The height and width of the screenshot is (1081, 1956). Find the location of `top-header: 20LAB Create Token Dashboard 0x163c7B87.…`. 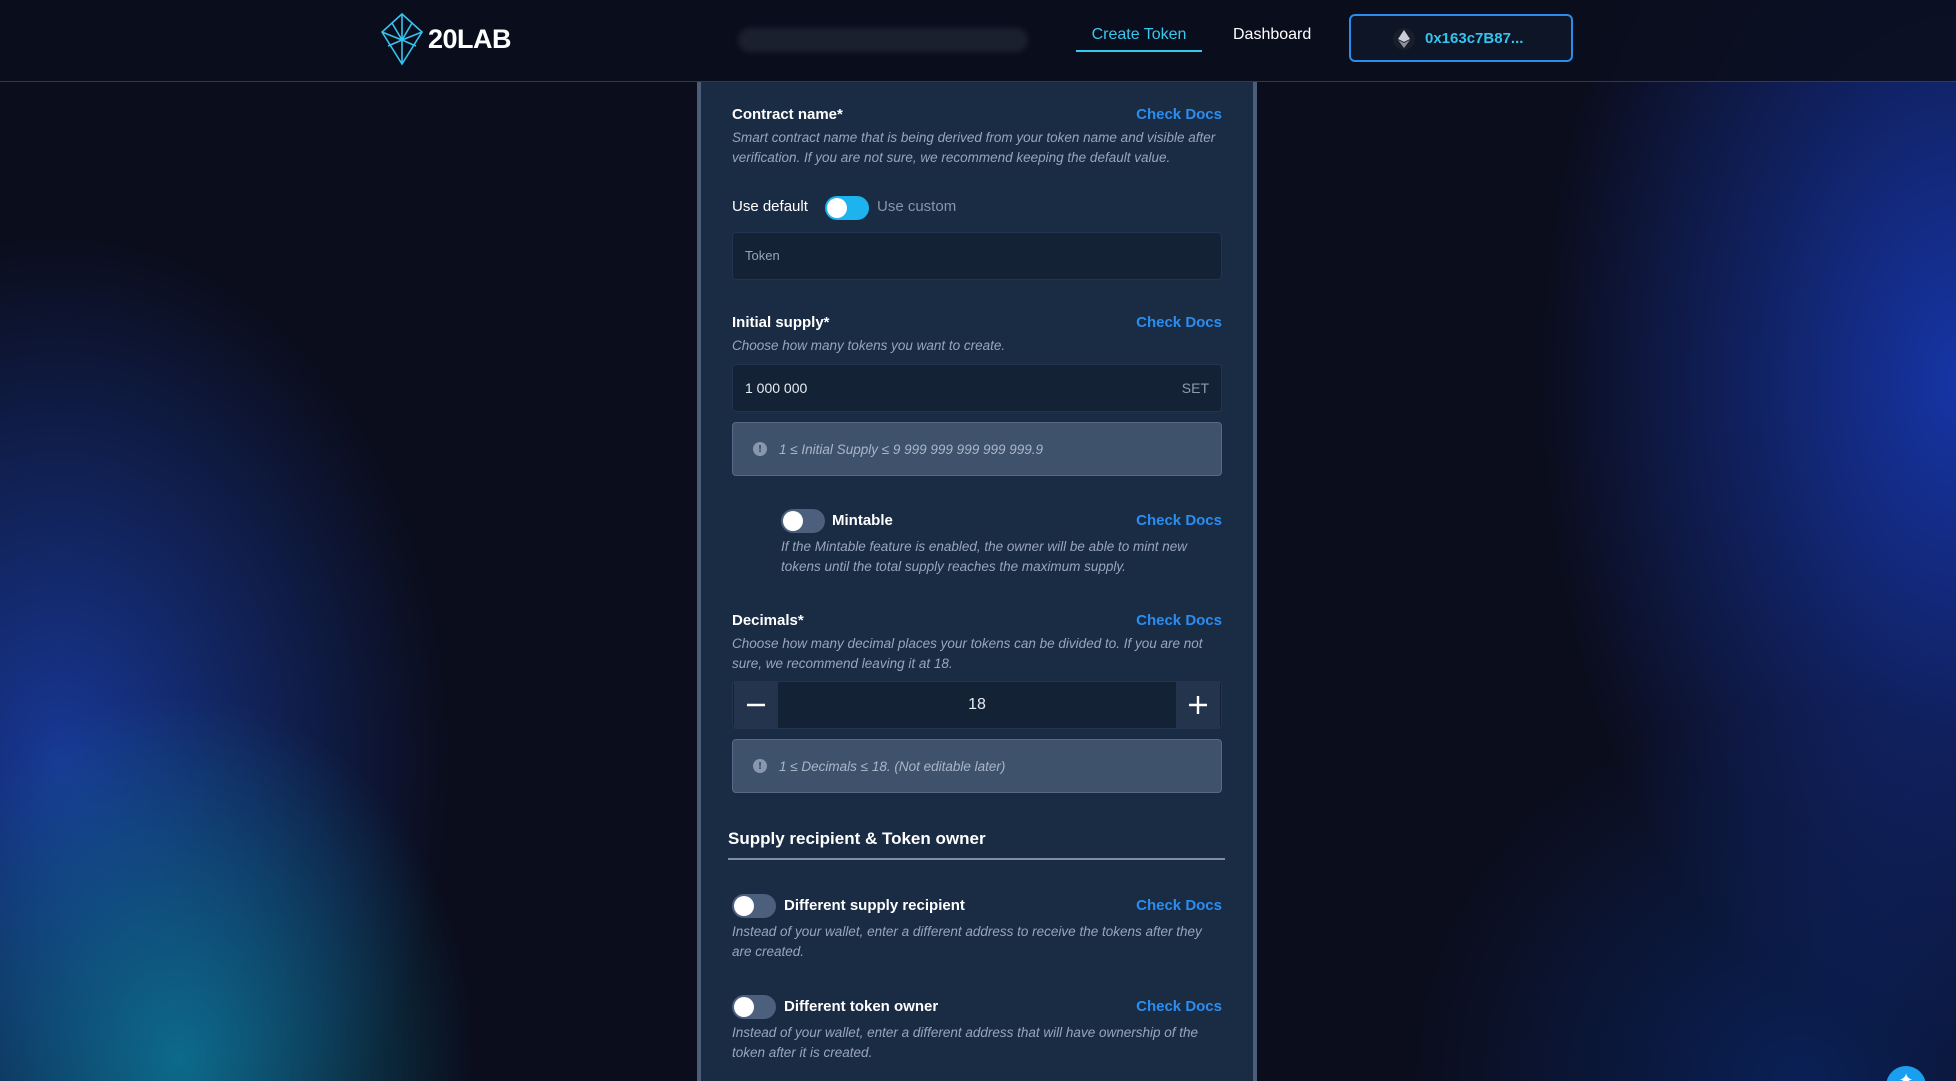

top-header: 20LAB Create Token Dashboard 0x163c7B87.… is located at coordinates (978, 41).